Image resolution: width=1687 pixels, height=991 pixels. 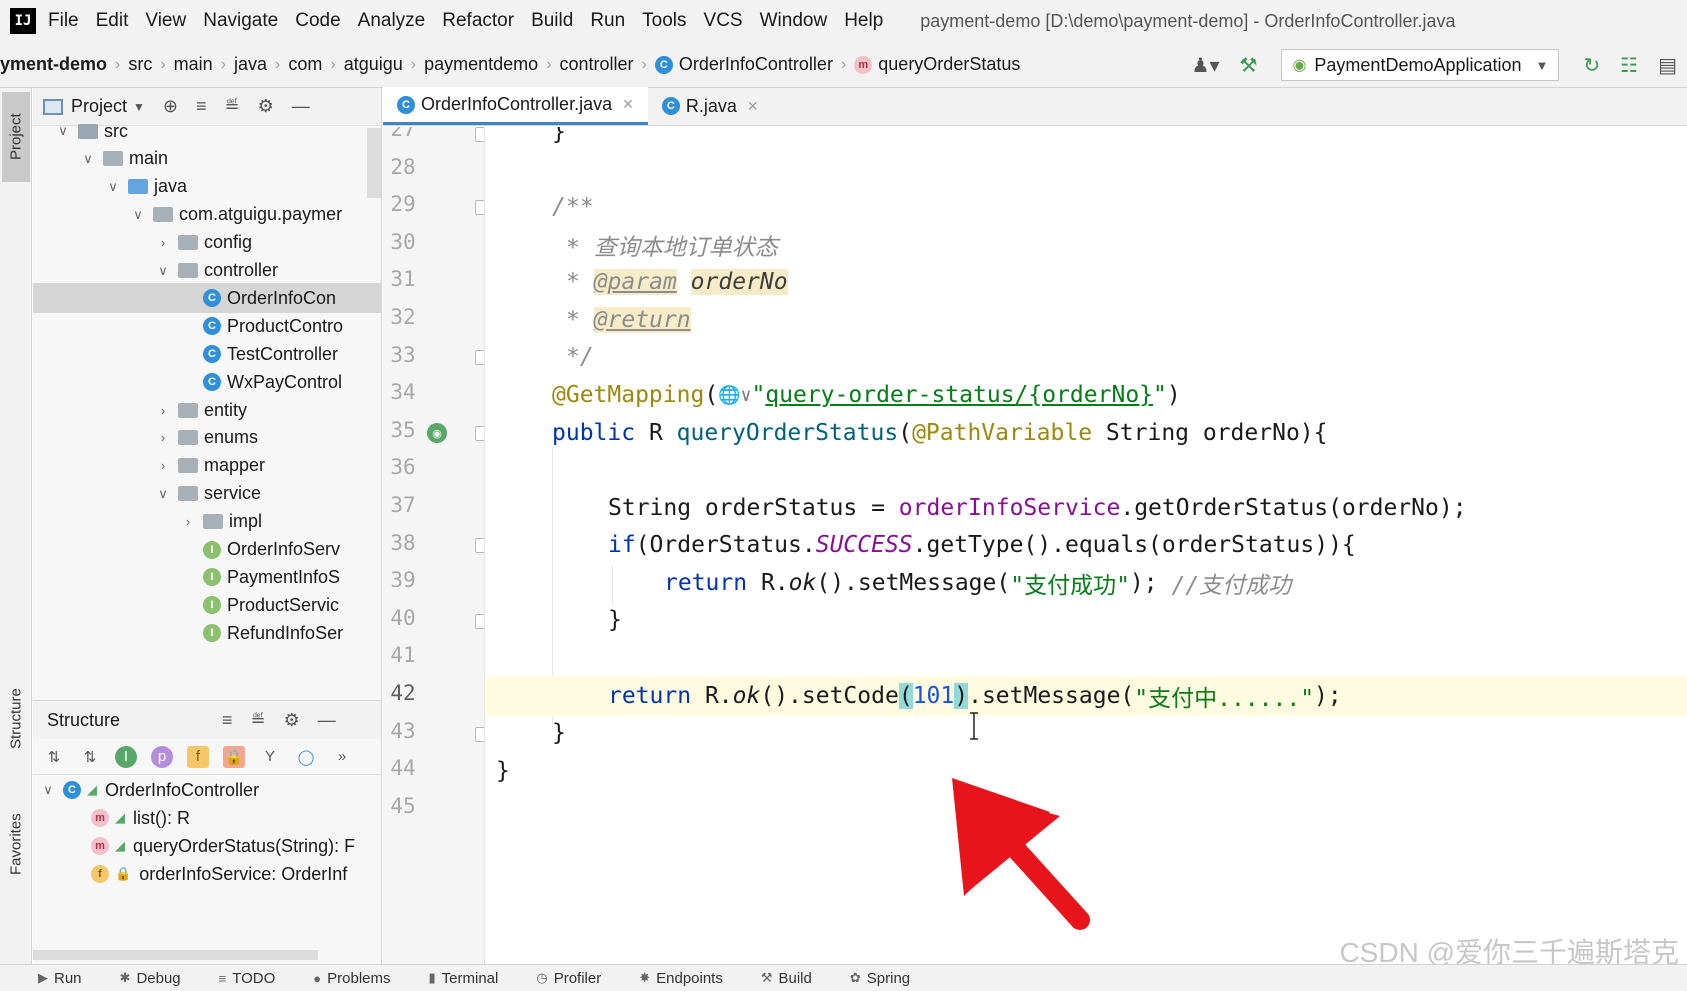 What do you see at coordinates (723, 21) in the screenshot?
I see `menu-vcs: VCS` at bounding box center [723, 21].